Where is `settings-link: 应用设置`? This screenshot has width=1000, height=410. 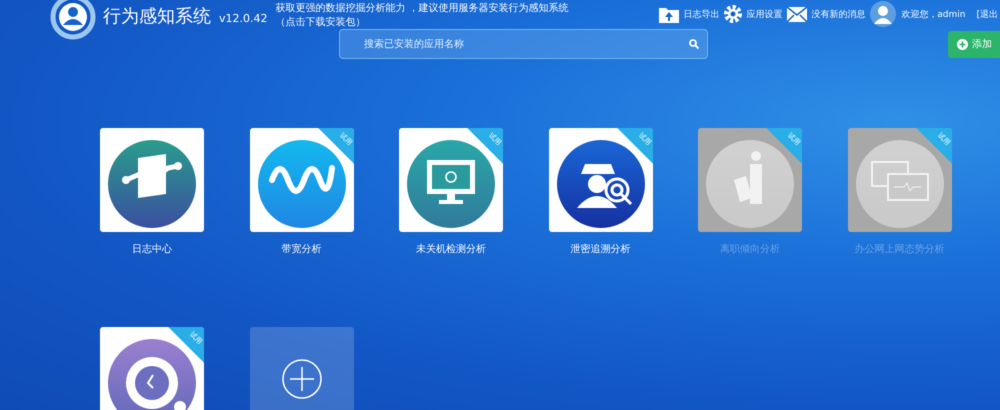 settings-link: 应用设置 is located at coordinates (753, 14).